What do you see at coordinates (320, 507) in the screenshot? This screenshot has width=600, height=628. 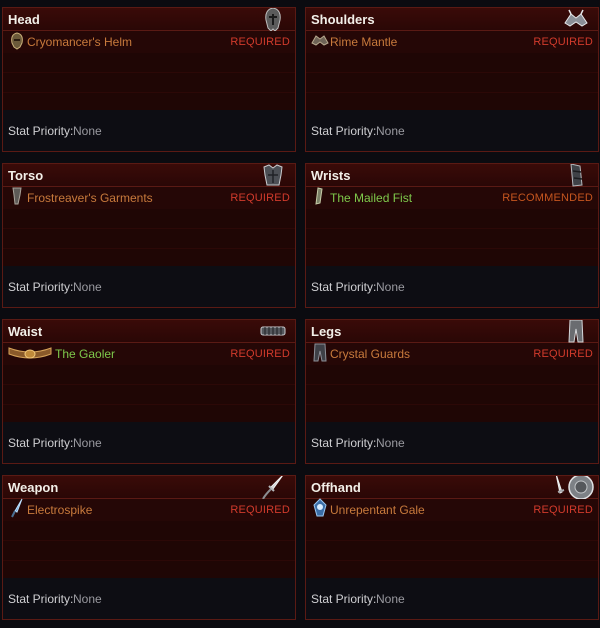 I see `offhand-item-icon` at bounding box center [320, 507].